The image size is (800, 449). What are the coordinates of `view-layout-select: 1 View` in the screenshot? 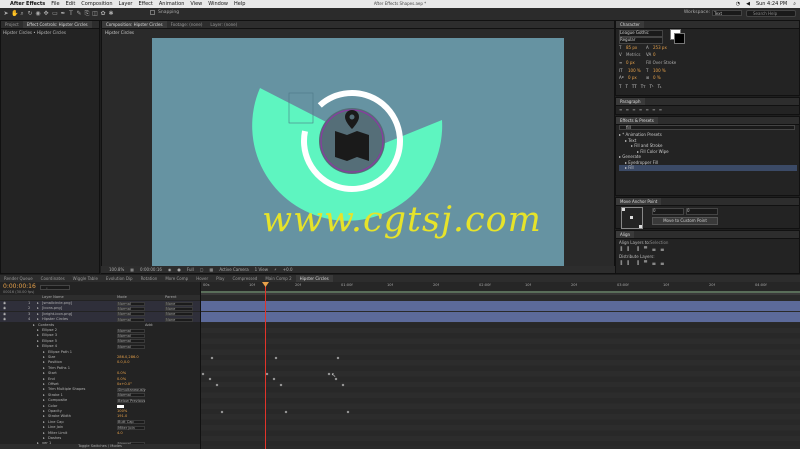 It's located at (261, 269).